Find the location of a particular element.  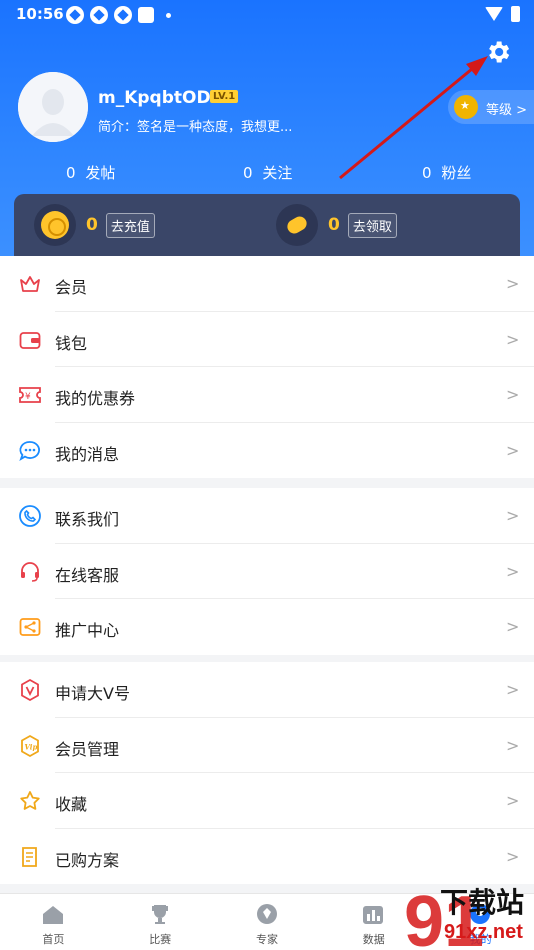

menu-item: 钱包 > is located at coordinates (267, 339).